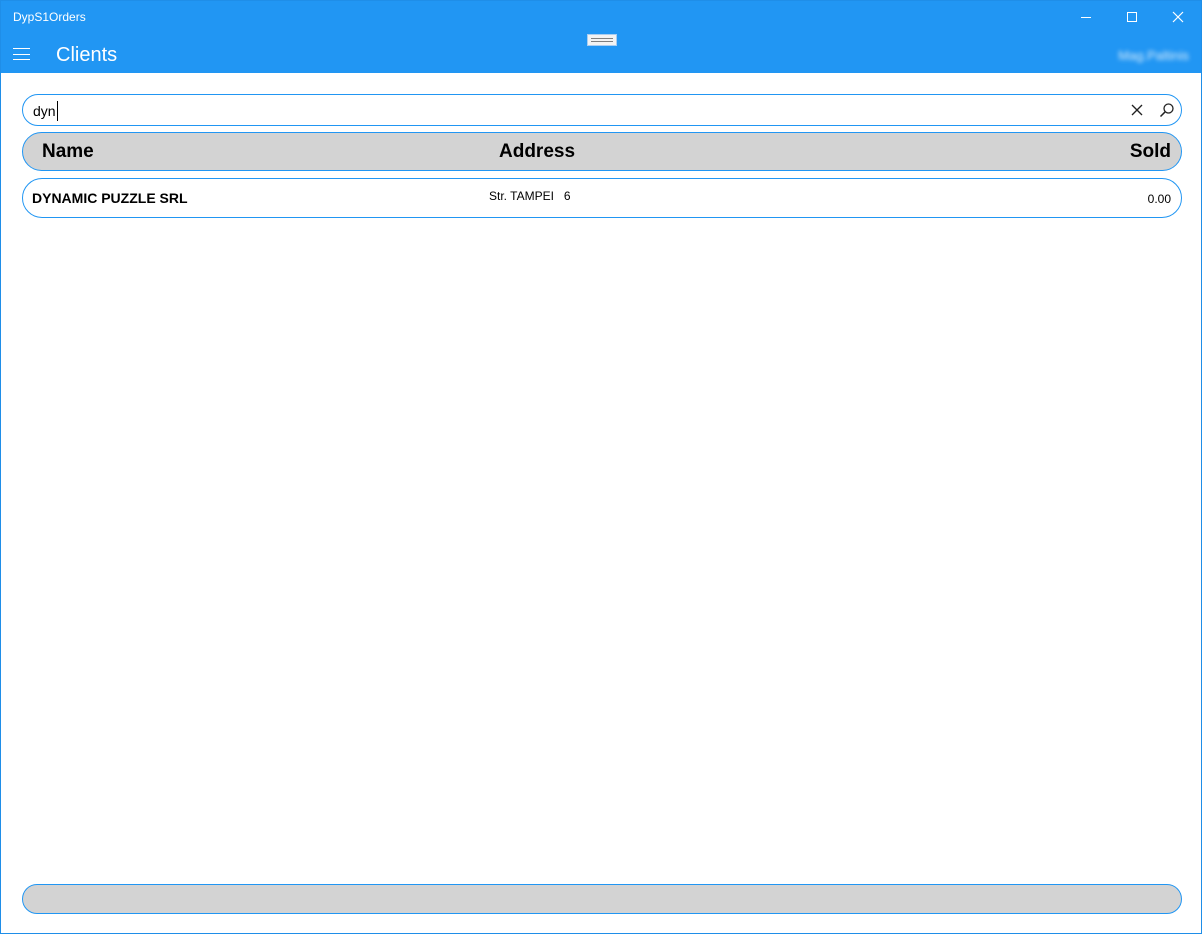  I want to click on client-address: Str. TAMPEI 6, so click(530, 196).